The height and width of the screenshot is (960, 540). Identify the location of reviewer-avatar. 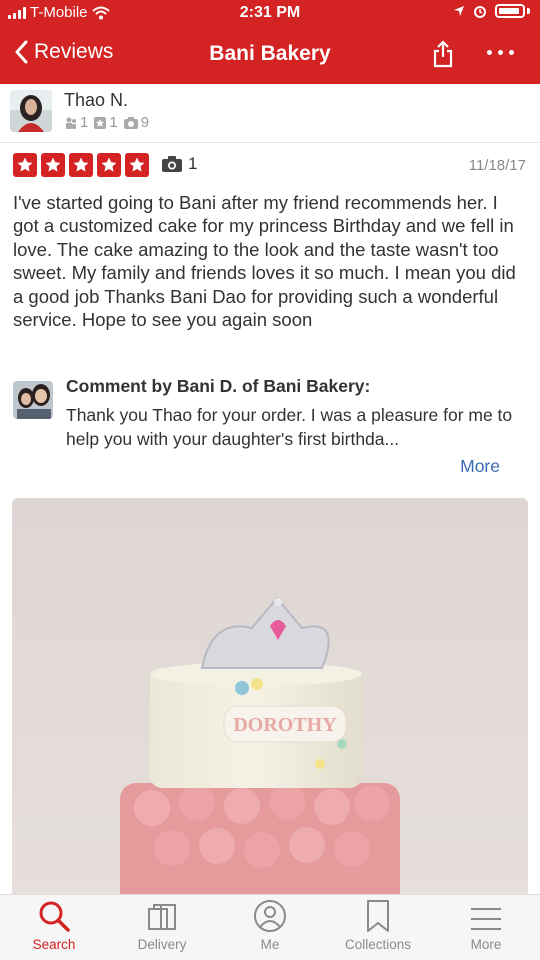
(31, 111).